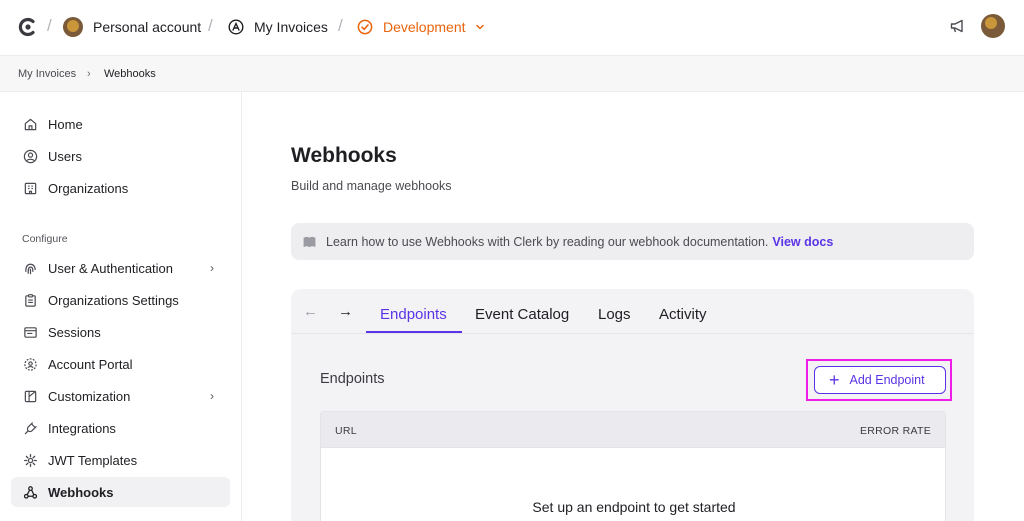 The width and height of the screenshot is (1024, 521). What do you see at coordinates (120, 332) in the screenshot?
I see `sidebar-item-sessions: Sessions` at bounding box center [120, 332].